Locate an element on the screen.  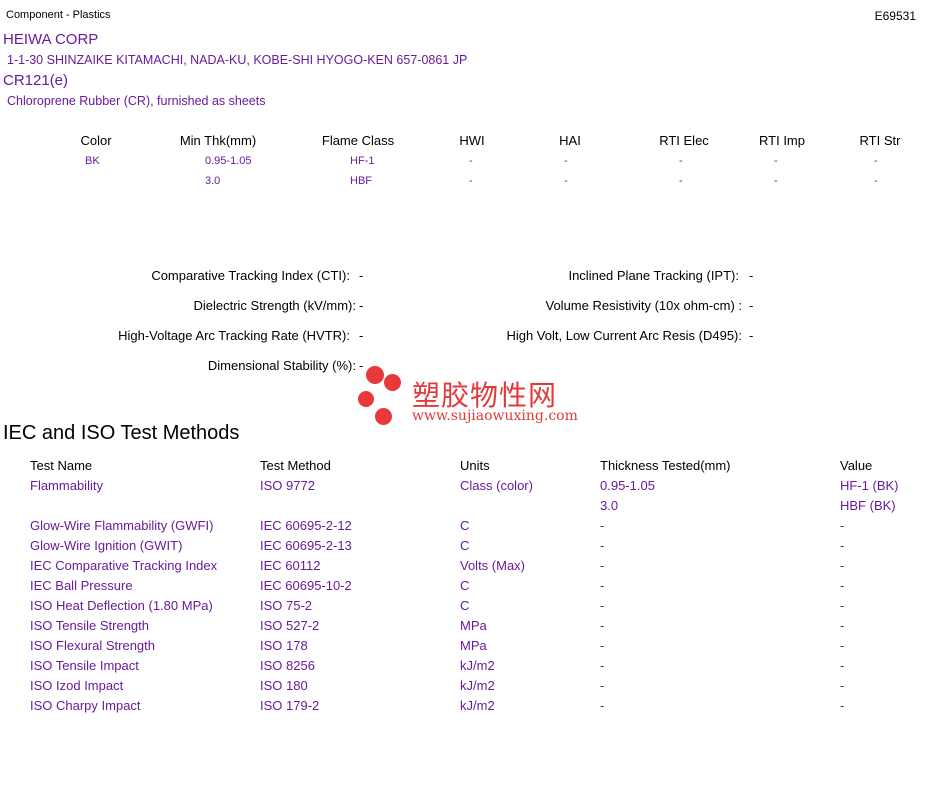
watermark-url: www.sujiaowuxing.com is located at coordinates (495, 416).